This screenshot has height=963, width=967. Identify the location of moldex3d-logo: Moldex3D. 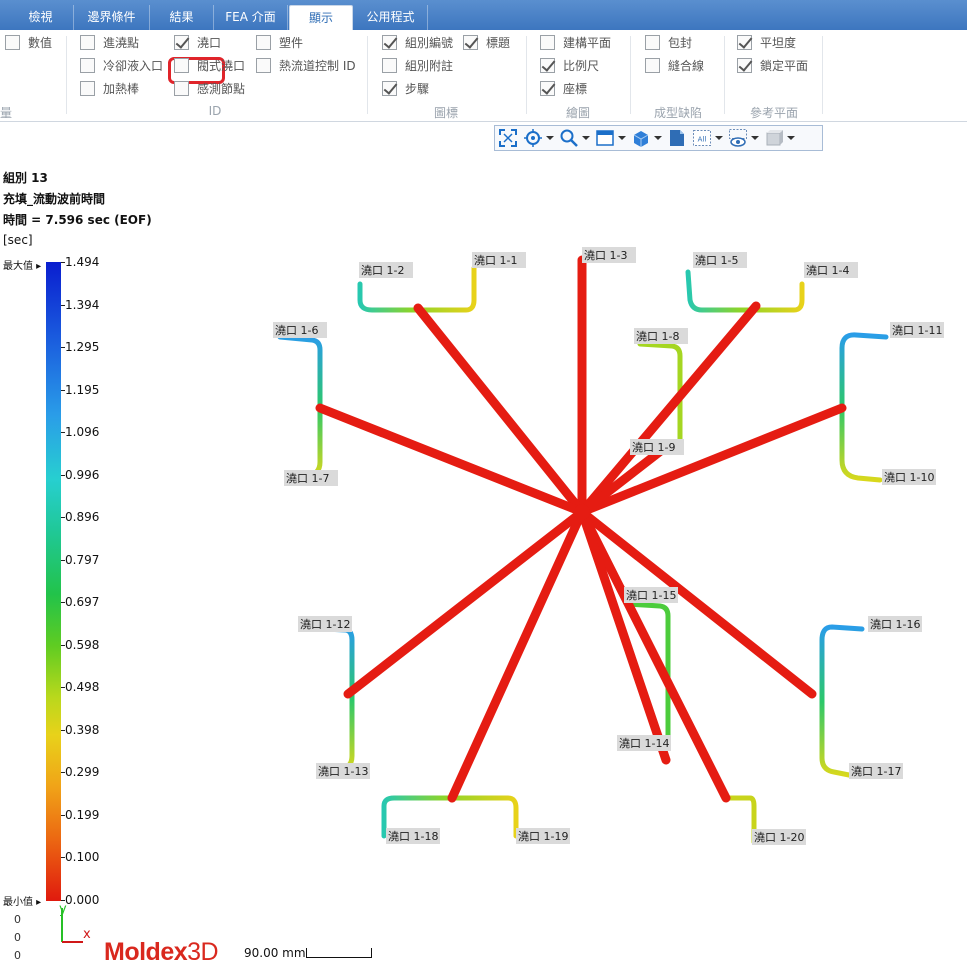
(161, 950).